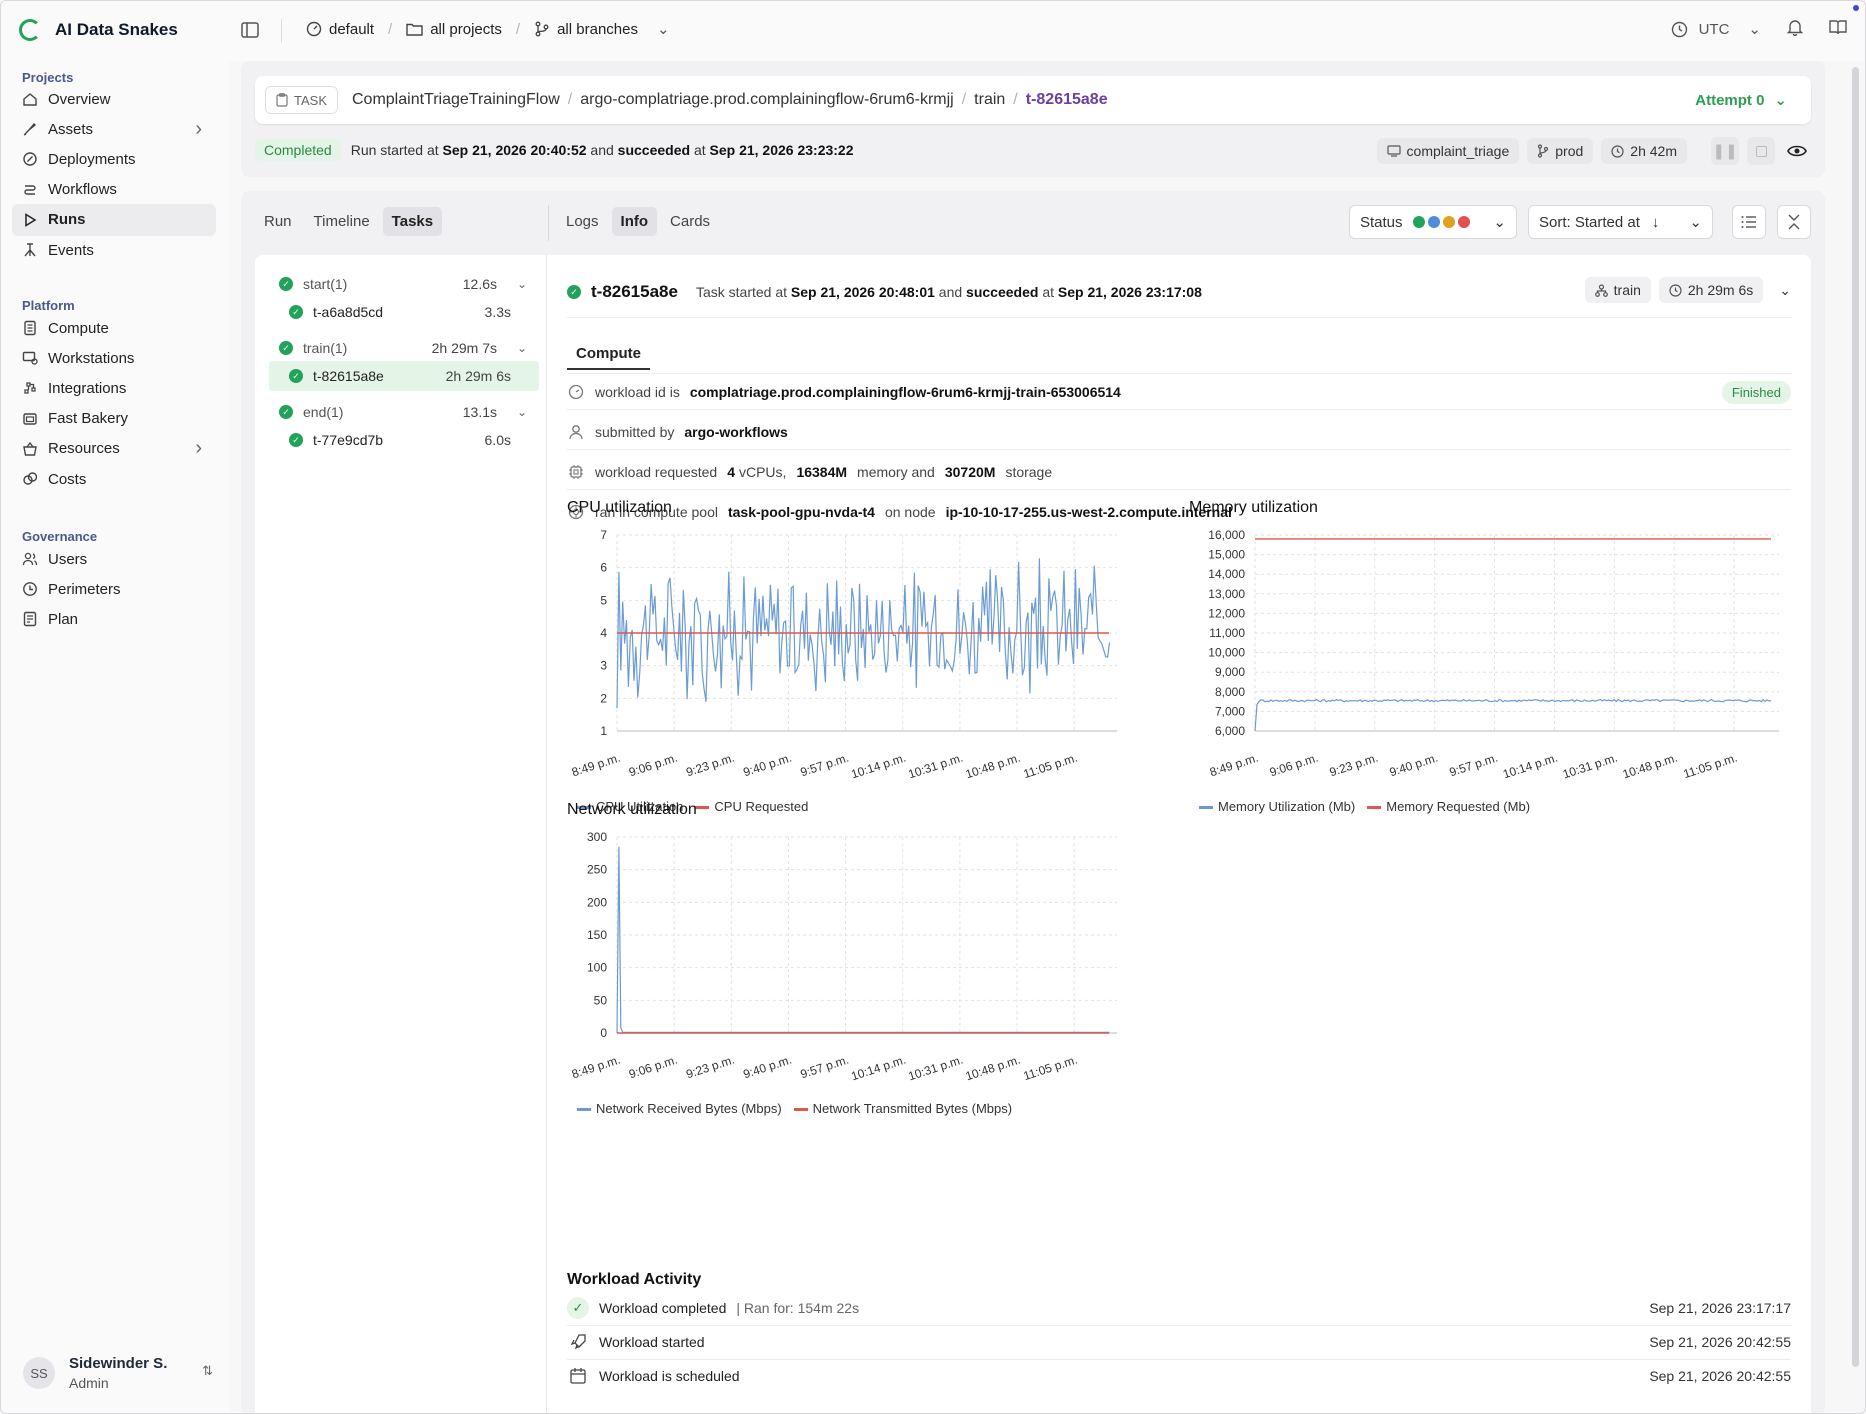  What do you see at coordinates (48, 305) in the screenshot?
I see `nav-section-title: Platform` at bounding box center [48, 305].